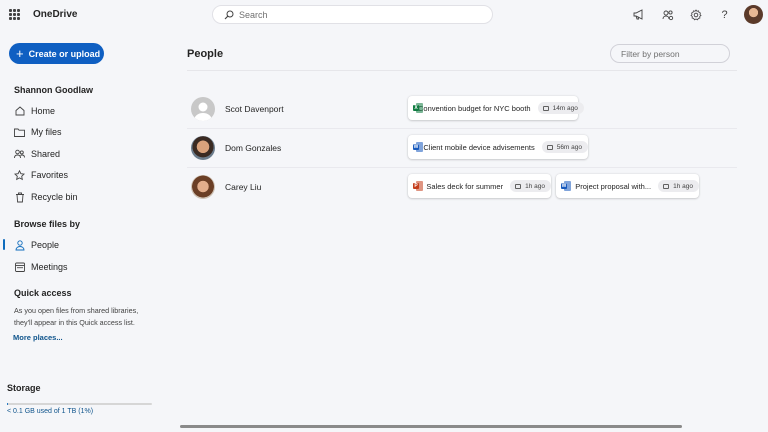  Describe the element at coordinates (46, 132) in the screenshot. I see `nav-my-files-label: My files` at that location.